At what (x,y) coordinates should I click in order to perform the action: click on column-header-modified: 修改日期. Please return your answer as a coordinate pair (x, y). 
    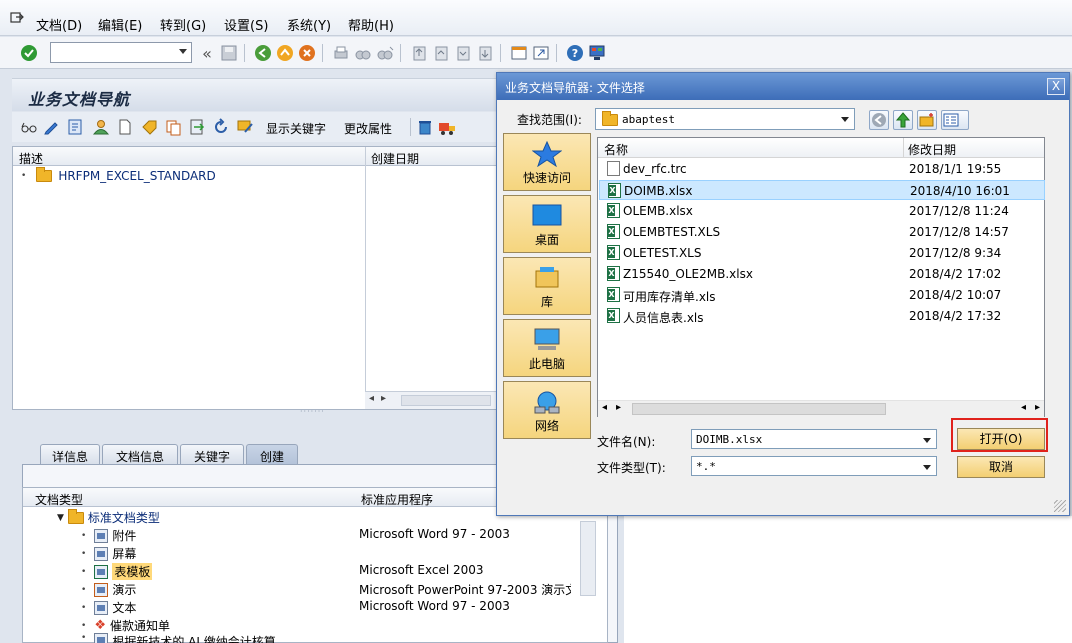
    Looking at the image, I should click on (932, 149).